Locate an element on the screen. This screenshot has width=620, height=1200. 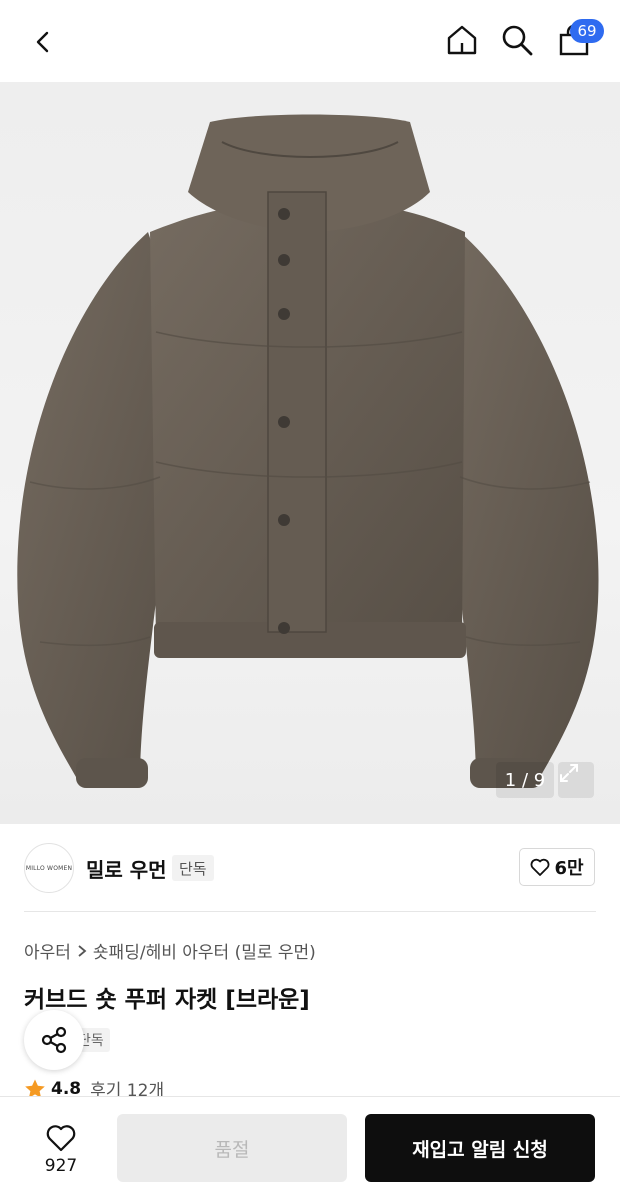
brand-like-button: 6만 is located at coordinates (557, 867).